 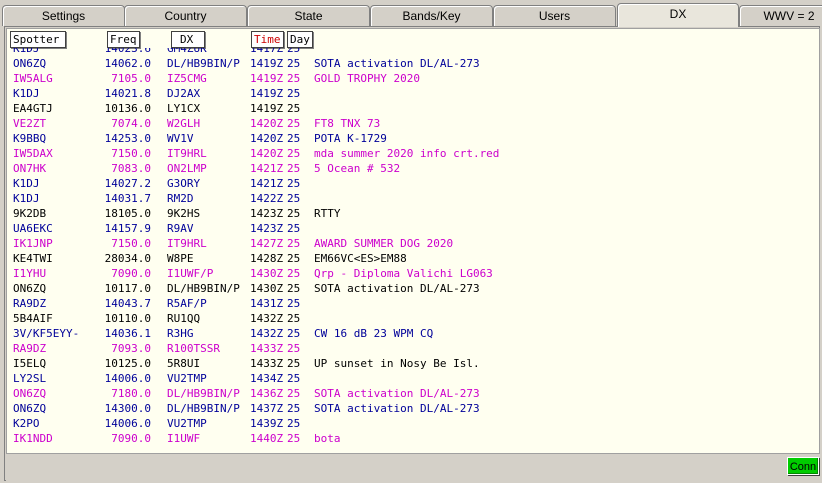 I want to click on freq-cell: 14021.8, so click(x=127, y=93).